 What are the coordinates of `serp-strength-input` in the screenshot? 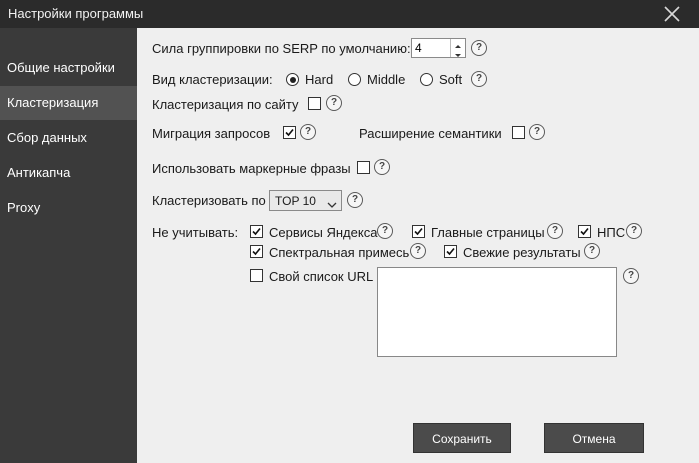 It's located at (432, 48).